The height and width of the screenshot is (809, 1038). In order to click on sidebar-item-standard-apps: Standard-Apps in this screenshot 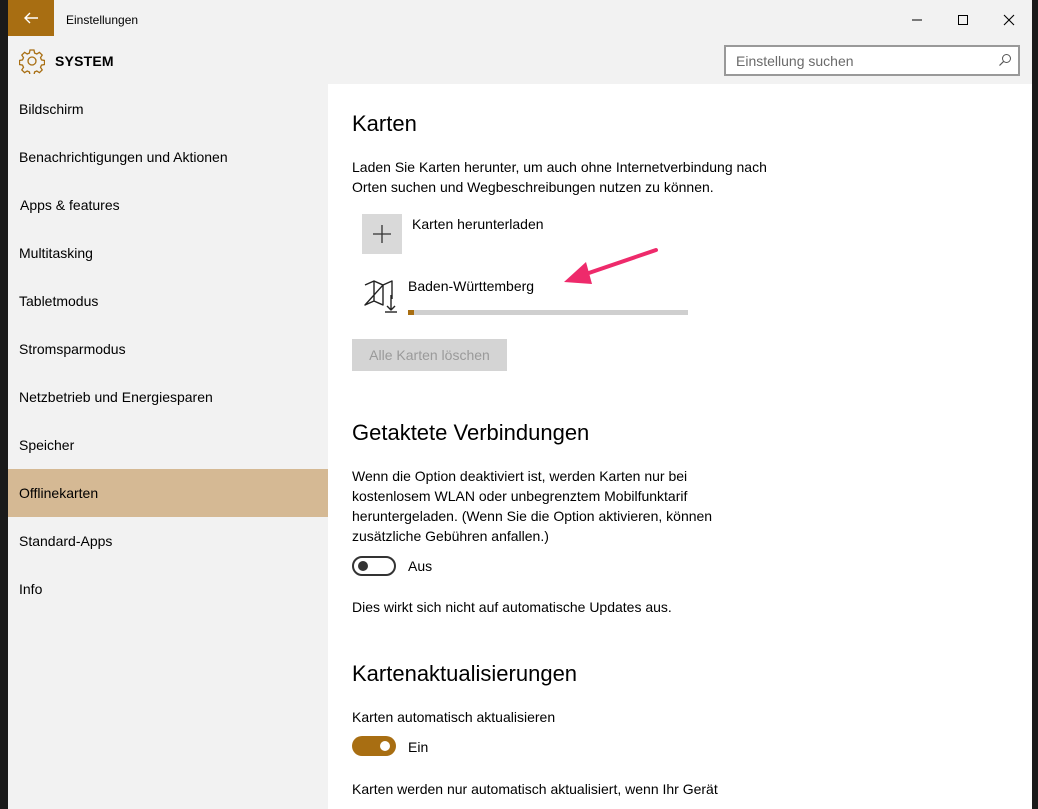, I will do `click(168, 541)`.